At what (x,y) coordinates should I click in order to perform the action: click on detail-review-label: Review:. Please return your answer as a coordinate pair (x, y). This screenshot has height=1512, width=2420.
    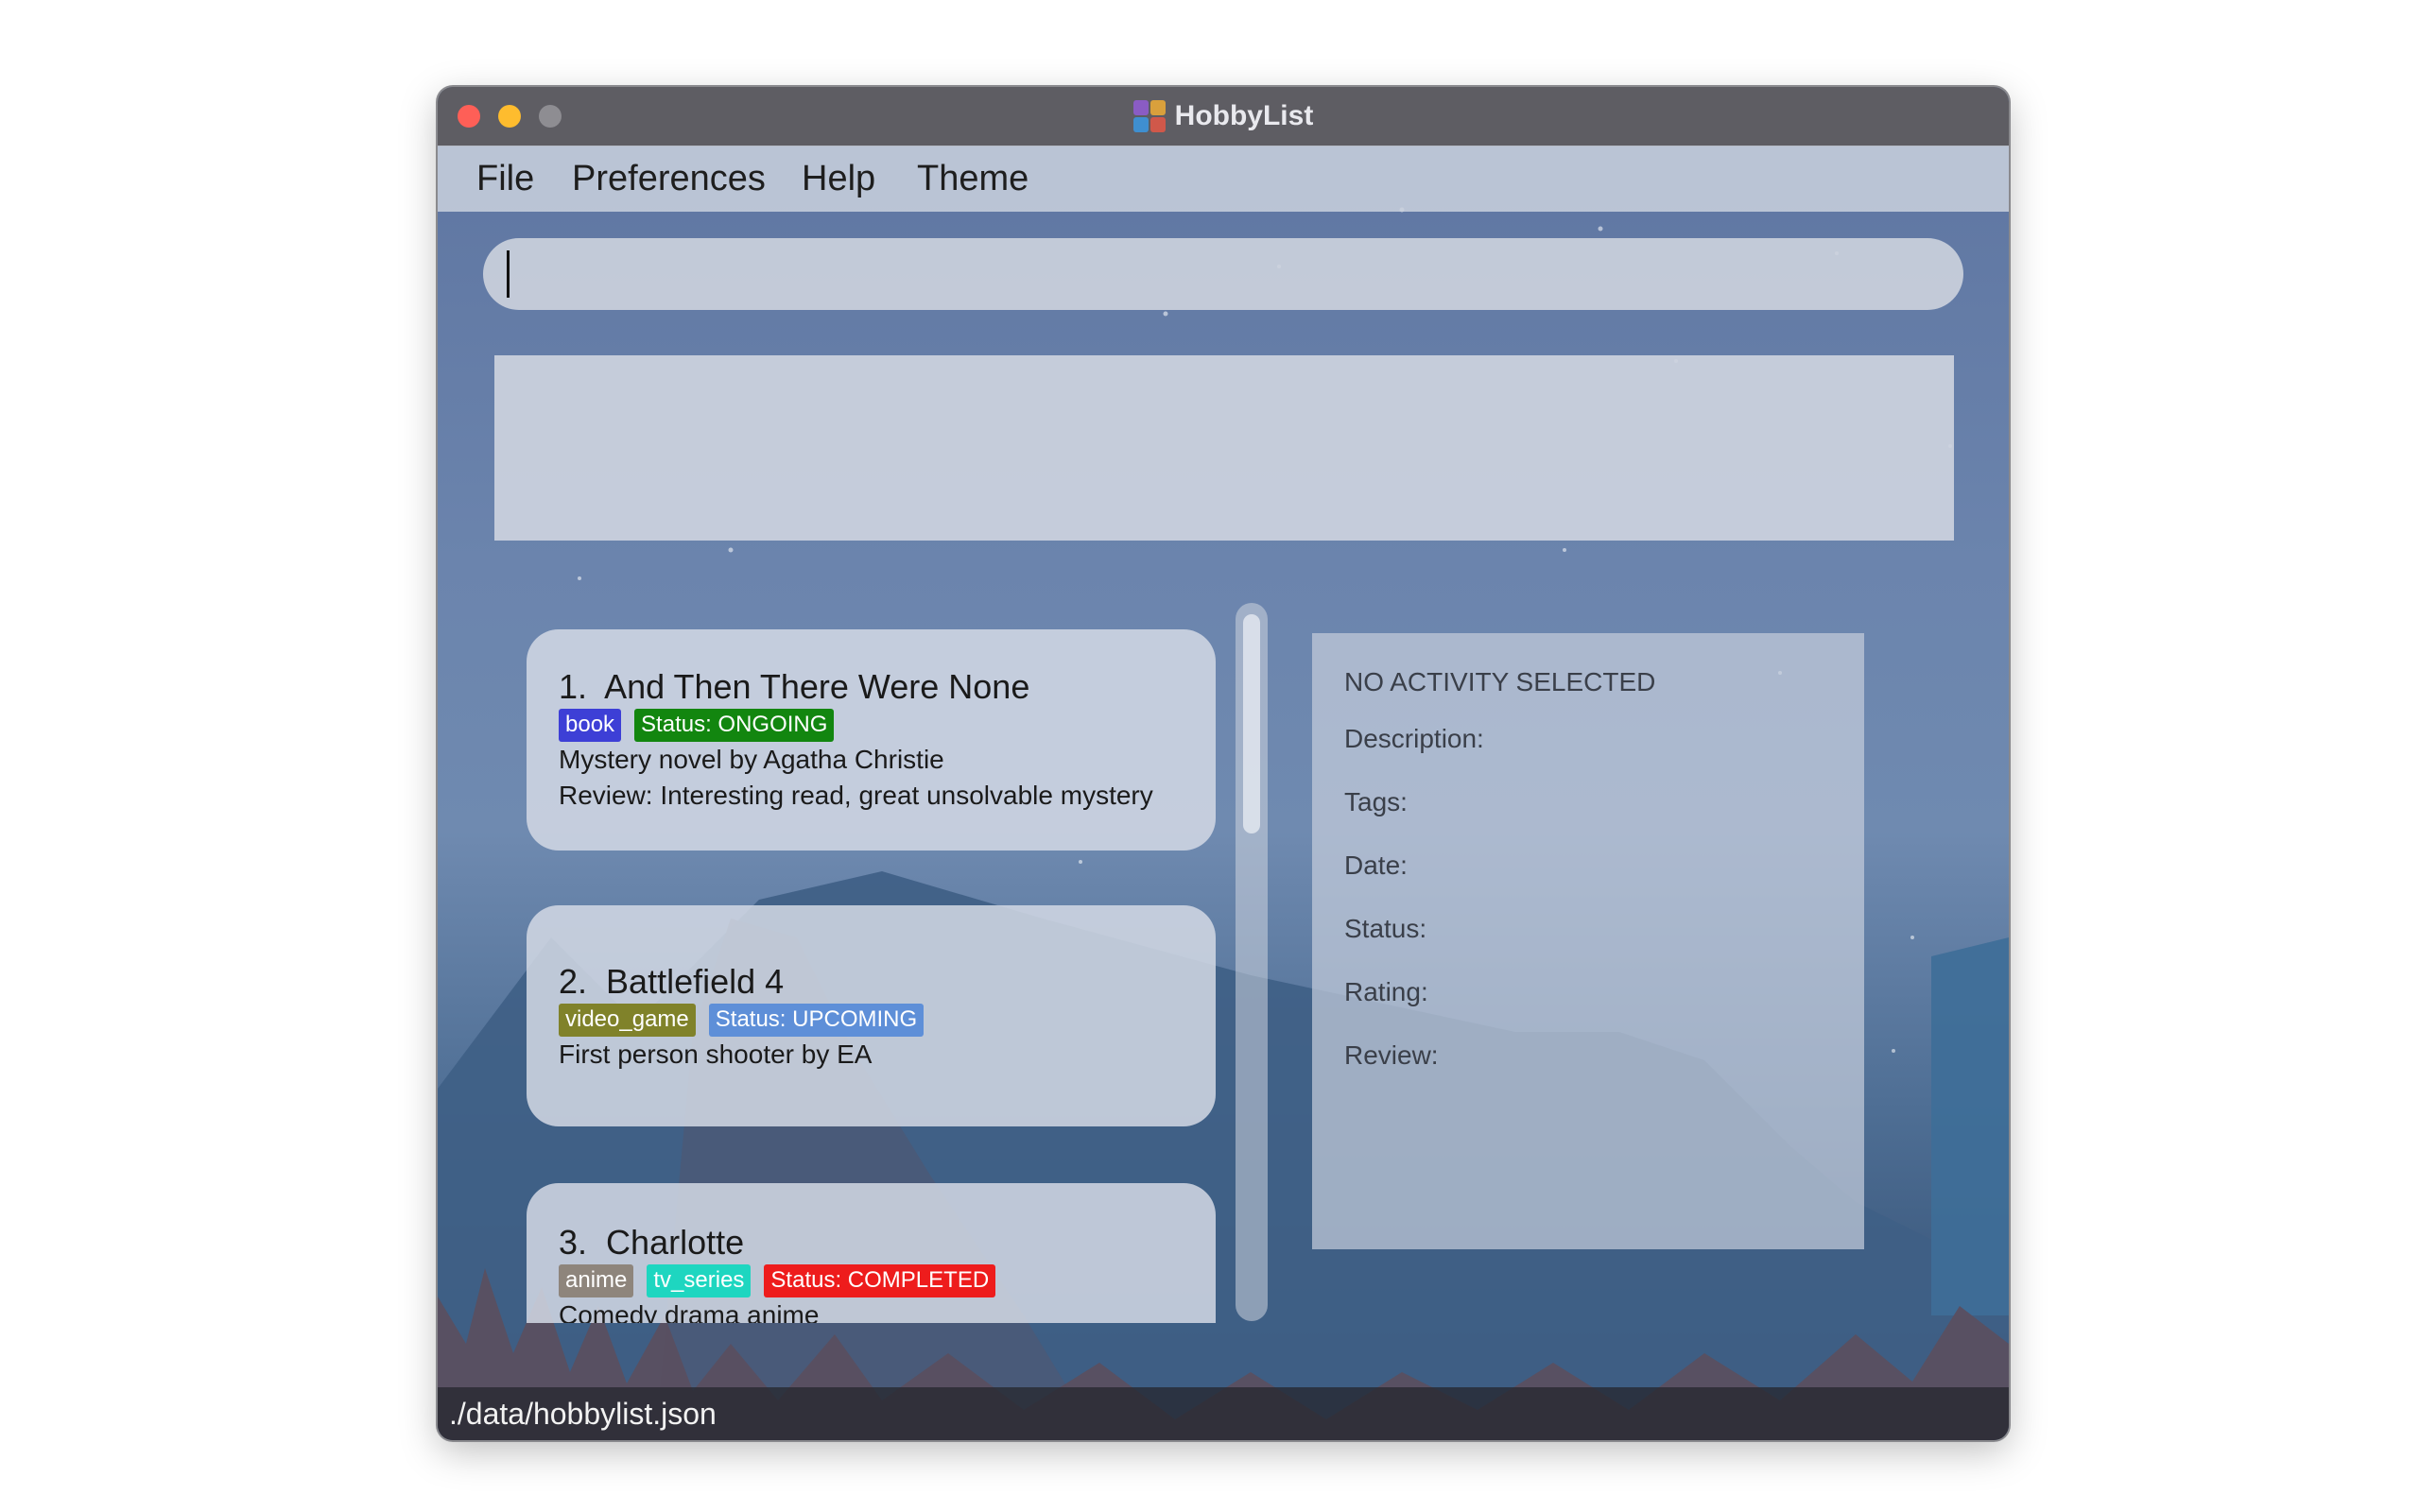
    Looking at the image, I should click on (1391, 1055).